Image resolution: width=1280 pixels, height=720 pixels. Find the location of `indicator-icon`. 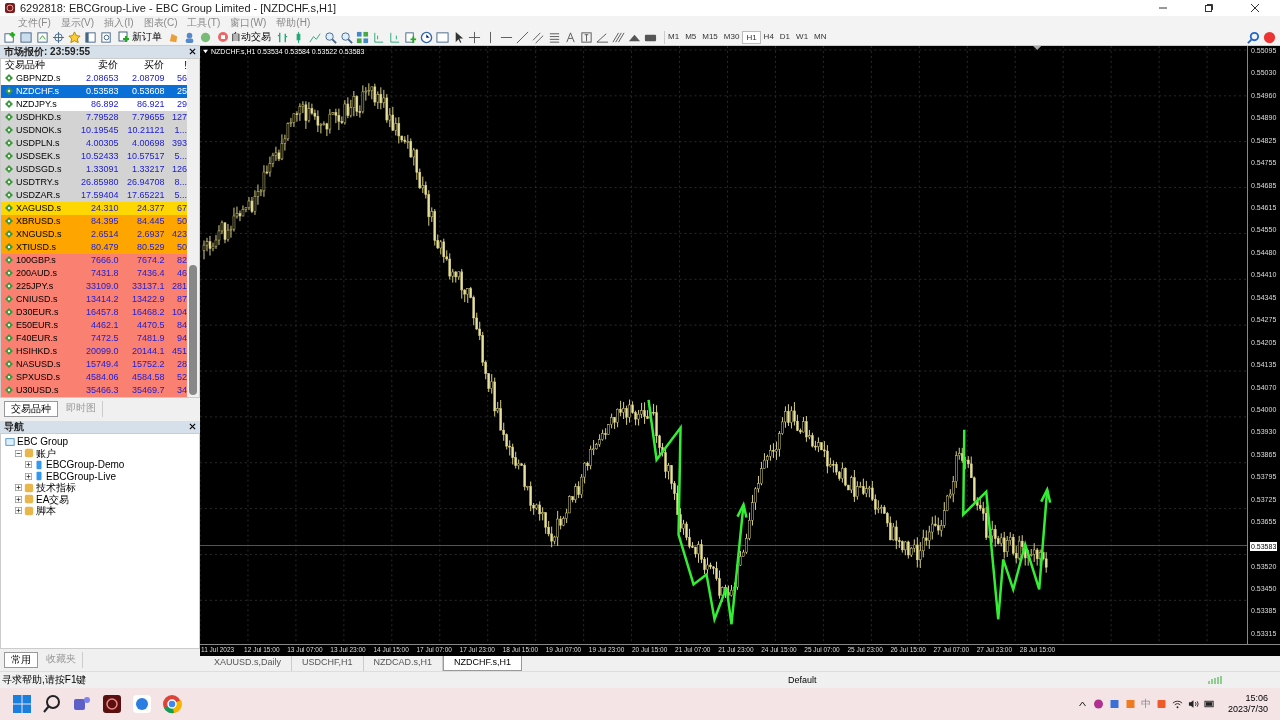

indicator-icon is located at coordinates (410, 37).